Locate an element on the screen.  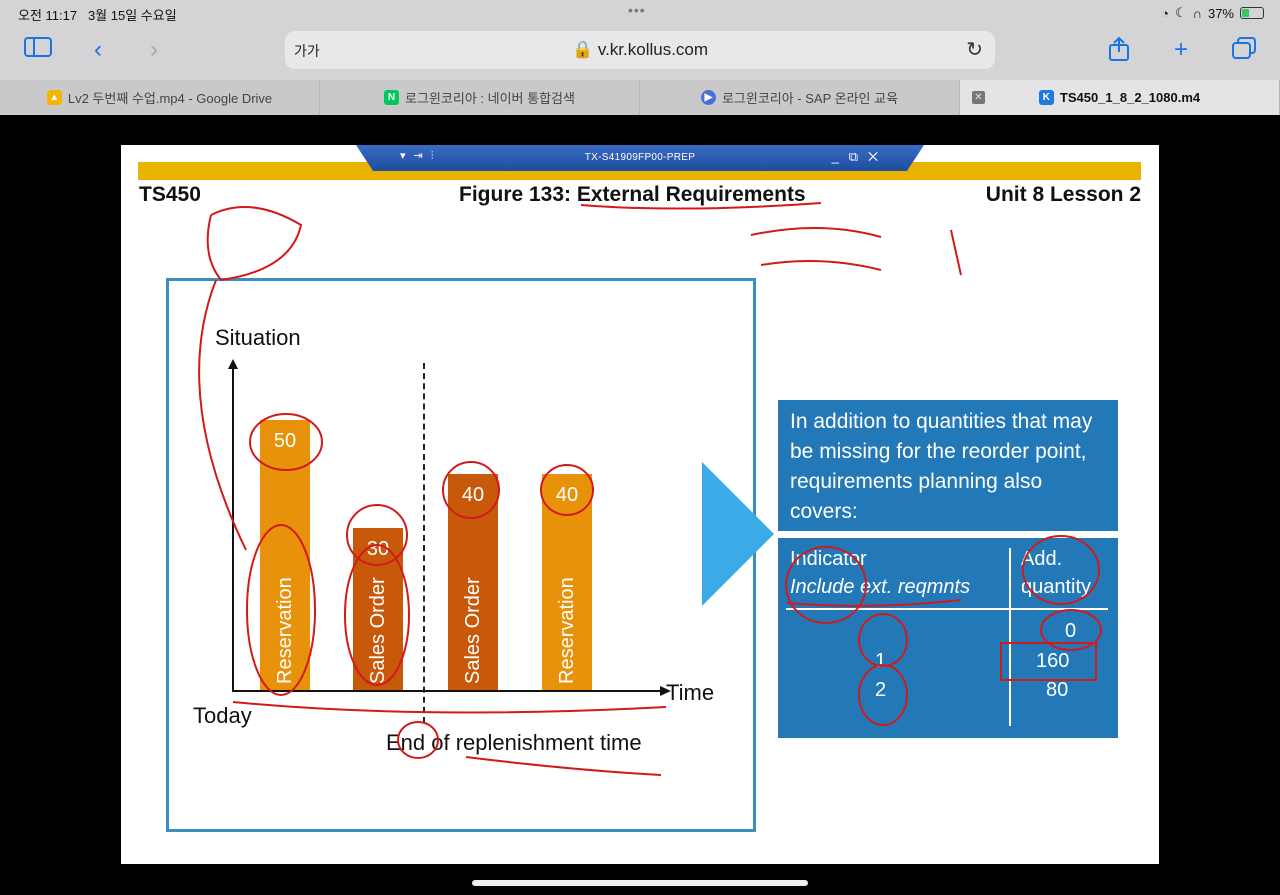
wifi-icon: ◔ is located at coordinates (1165, 13).